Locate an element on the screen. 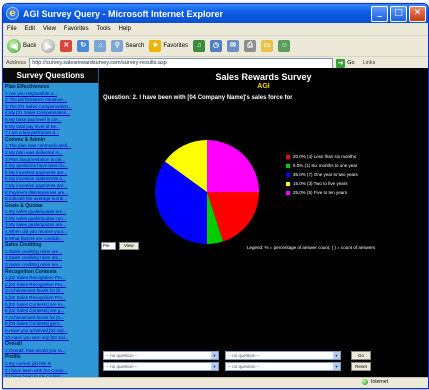 This screenshot has width=429, height=390. security-zone: Internet is located at coordinates (375, 382).